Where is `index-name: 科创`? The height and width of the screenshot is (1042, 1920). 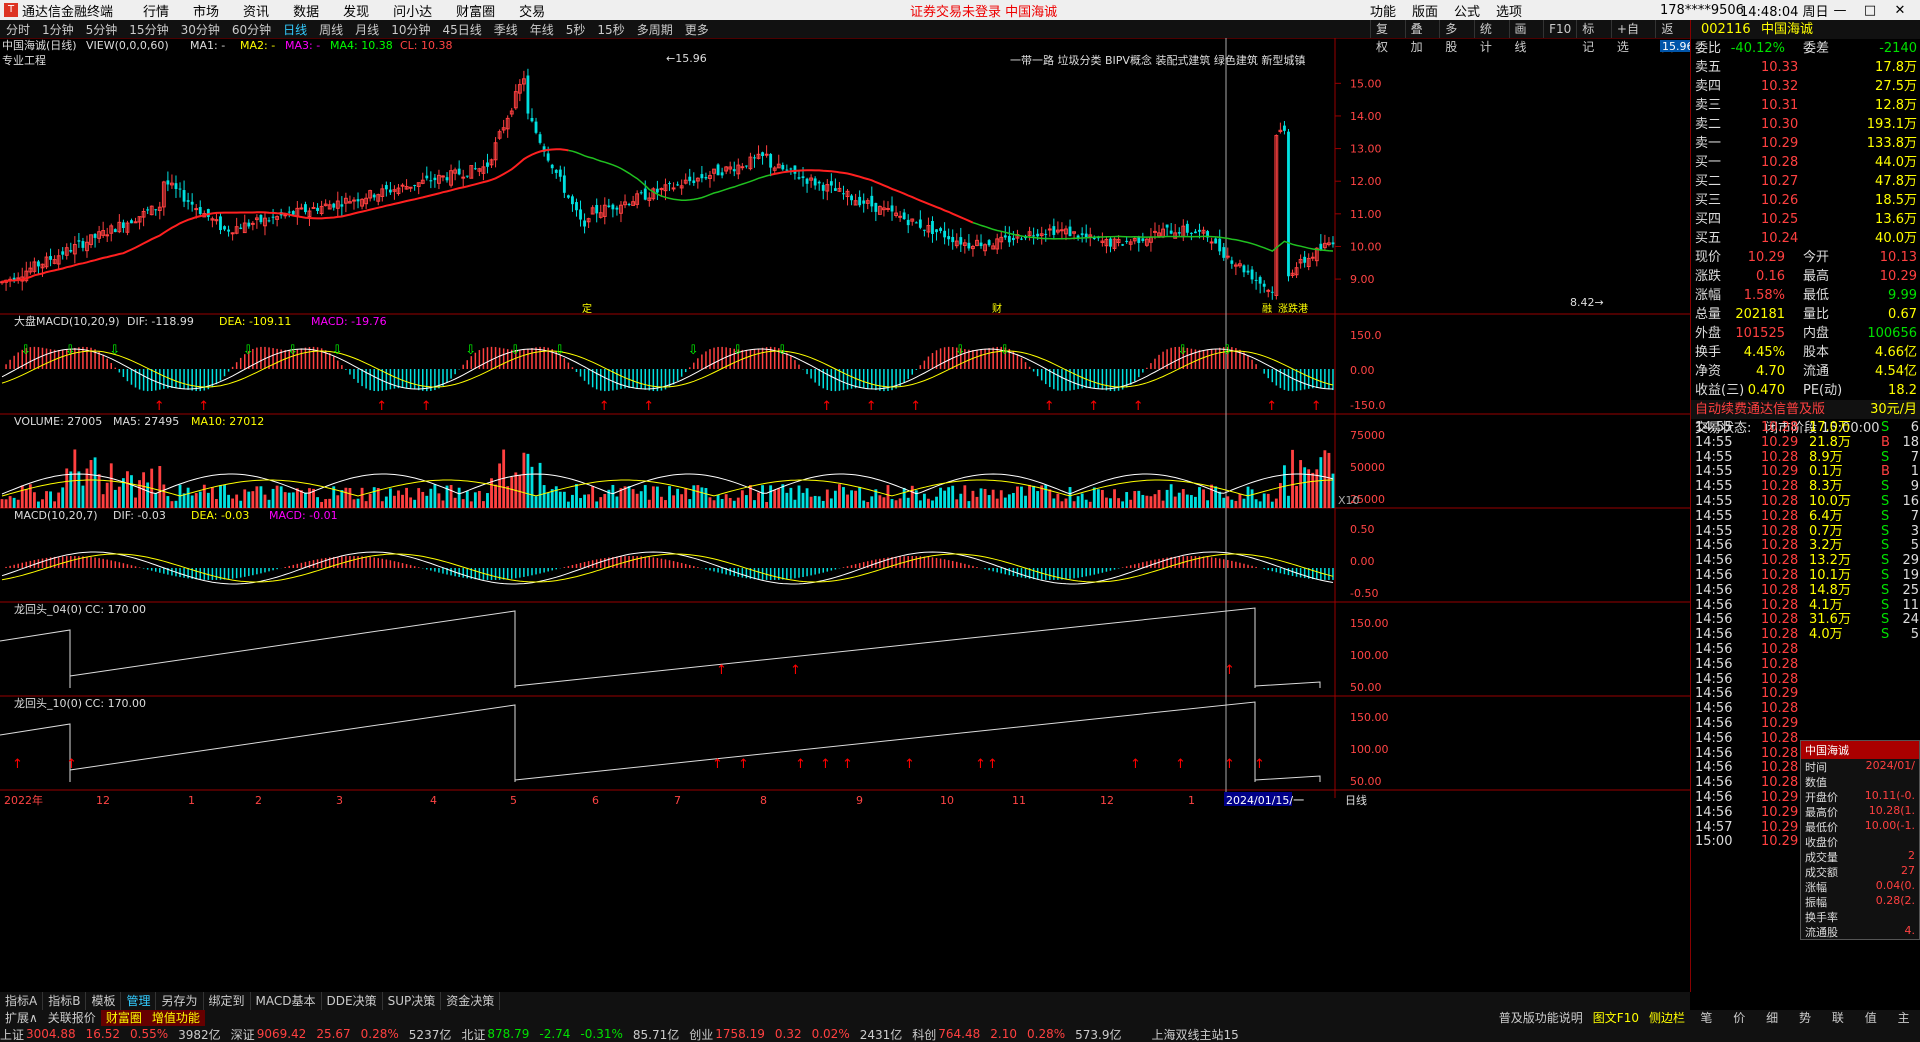 index-name: 科创 is located at coordinates (924, 1034).